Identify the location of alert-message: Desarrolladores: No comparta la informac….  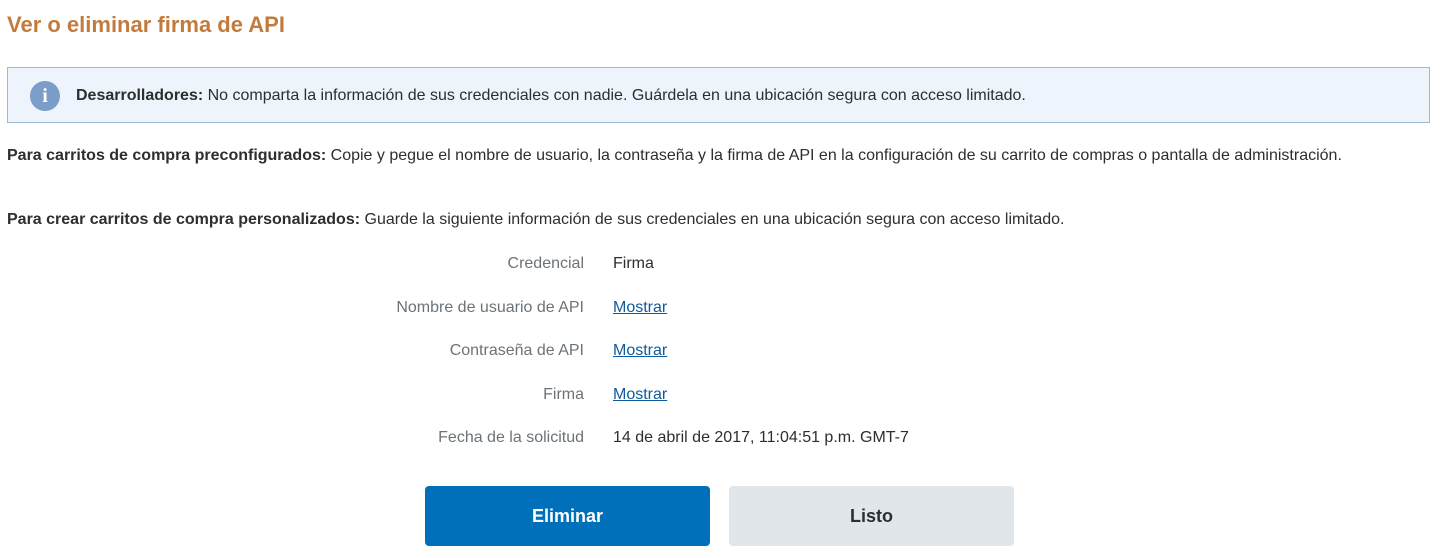
(551, 96).